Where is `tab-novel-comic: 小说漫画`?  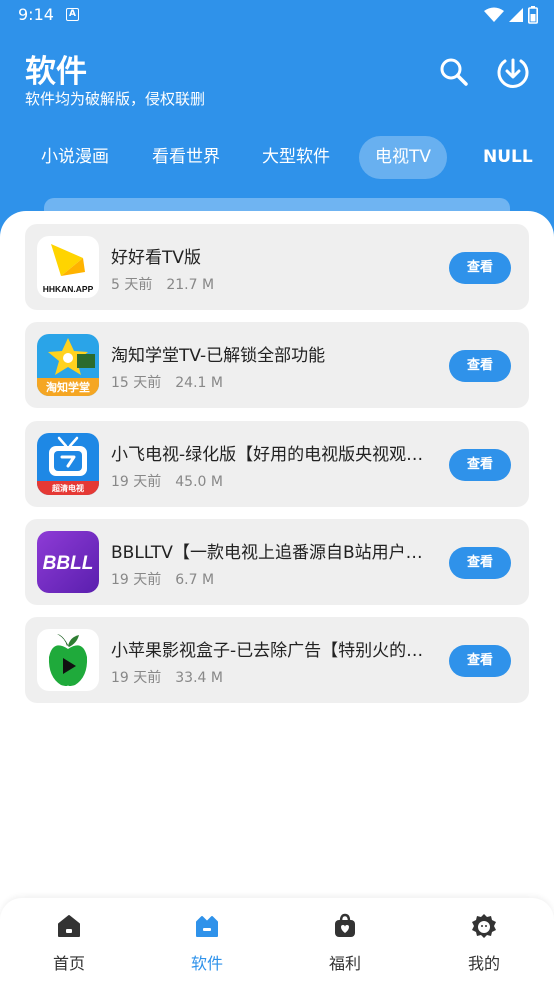 tab-novel-comic: 小说漫画 is located at coordinates (75, 157).